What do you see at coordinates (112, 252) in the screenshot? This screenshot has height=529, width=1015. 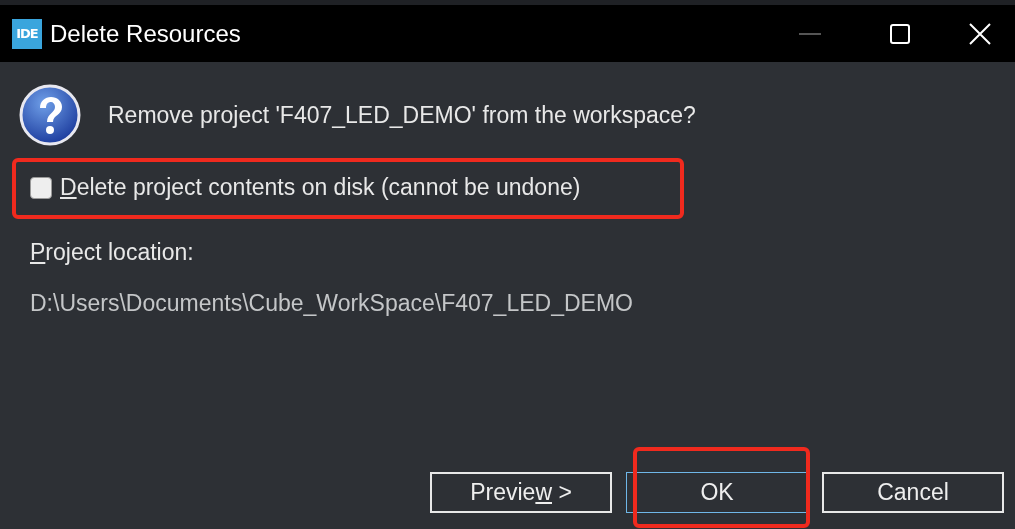 I see `location-label: Project location:` at bounding box center [112, 252].